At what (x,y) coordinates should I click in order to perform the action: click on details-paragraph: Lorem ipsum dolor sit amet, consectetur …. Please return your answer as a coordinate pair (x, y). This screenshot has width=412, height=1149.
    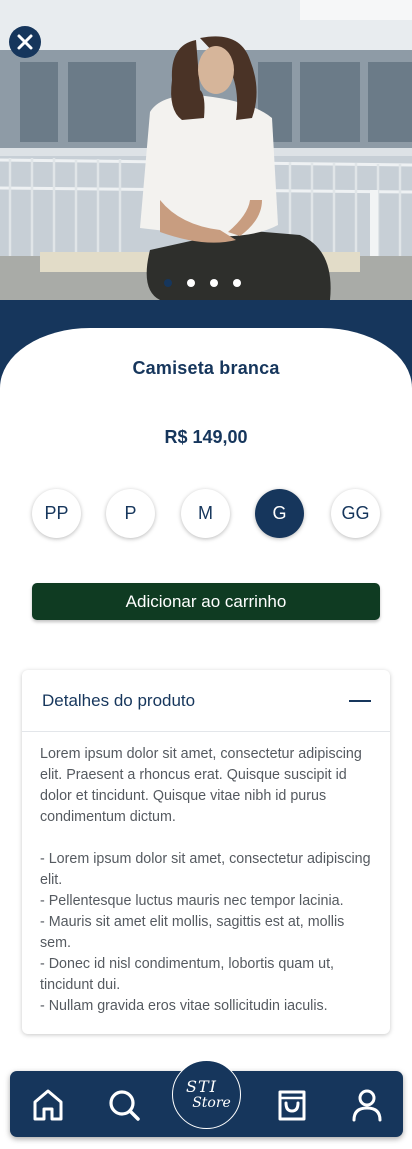
    Looking at the image, I should click on (201, 785).